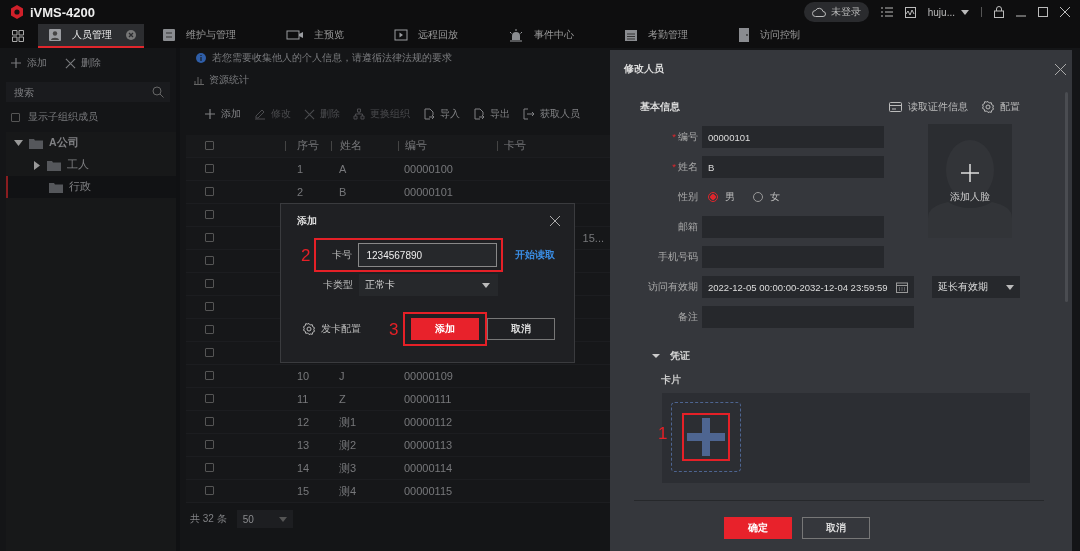 The image size is (1080, 551). What do you see at coordinates (793, 167) in the screenshot?
I see `input-field: B` at bounding box center [793, 167].